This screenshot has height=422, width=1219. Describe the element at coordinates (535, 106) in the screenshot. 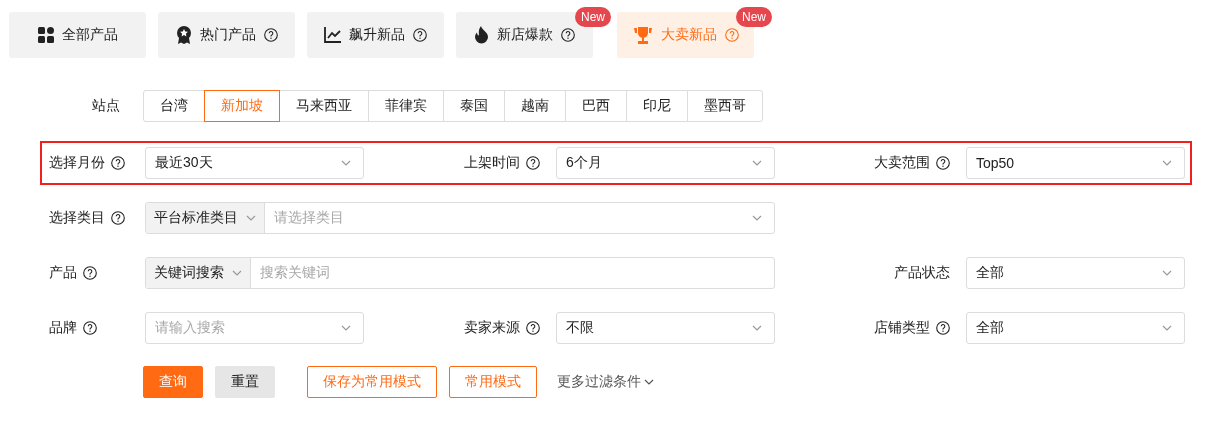

I see `site-option: 越南` at that location.